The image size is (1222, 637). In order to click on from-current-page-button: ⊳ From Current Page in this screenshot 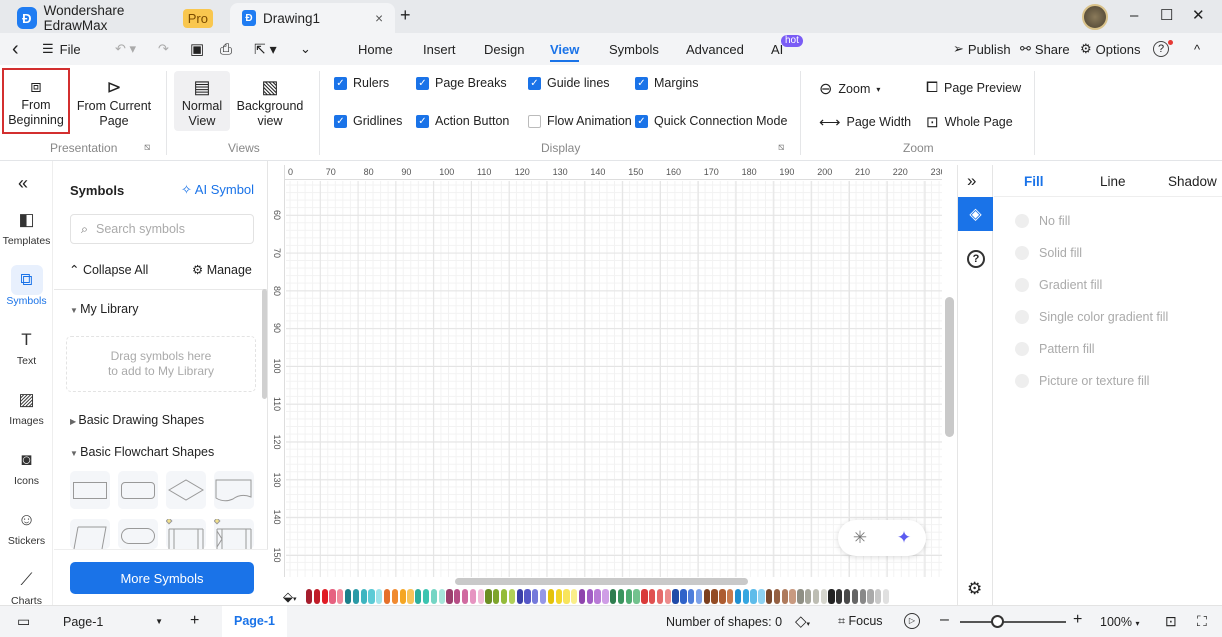, I will do `click(114, 101)`.